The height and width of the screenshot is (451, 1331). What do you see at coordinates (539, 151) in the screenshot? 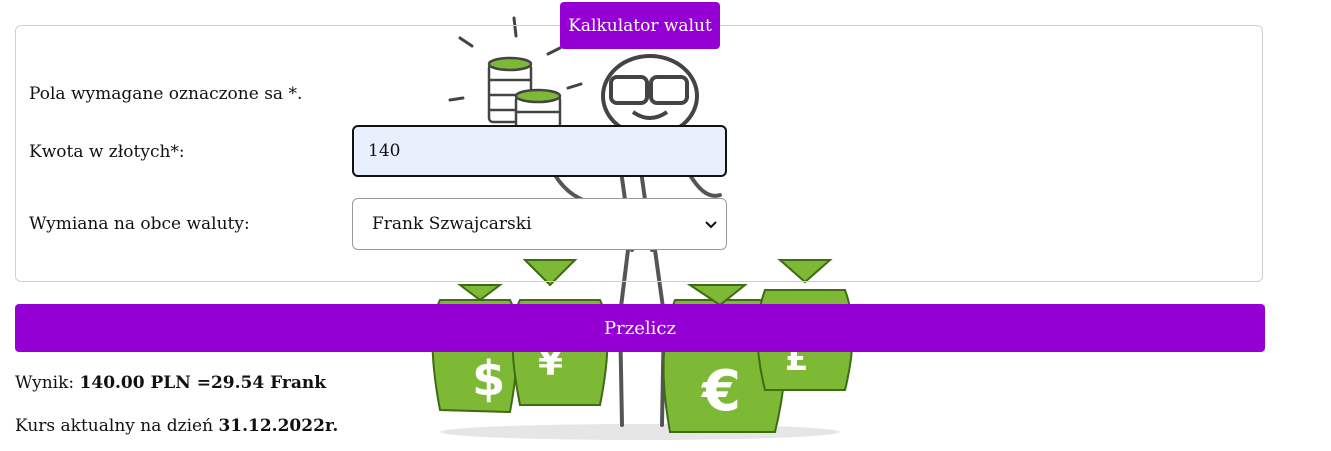
I see `amount-input` at bounding box center [539, 151].